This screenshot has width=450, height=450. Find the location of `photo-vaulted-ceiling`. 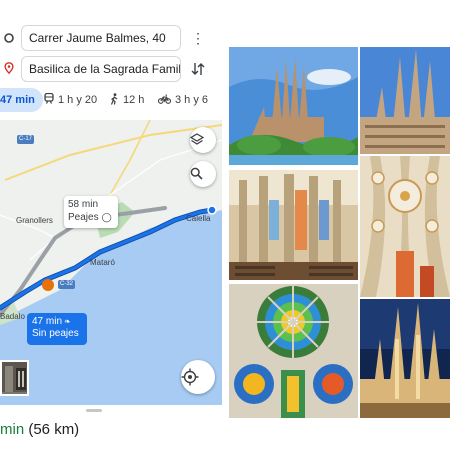

photo-vaulted-ceiling is located at coordinates (405, 226).